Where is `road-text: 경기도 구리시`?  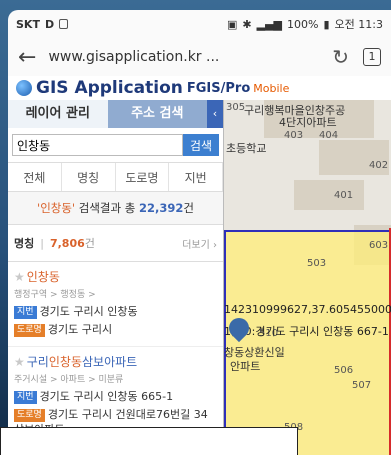 road-text: 경기도 구리시 is located at coordinates (80, 329).